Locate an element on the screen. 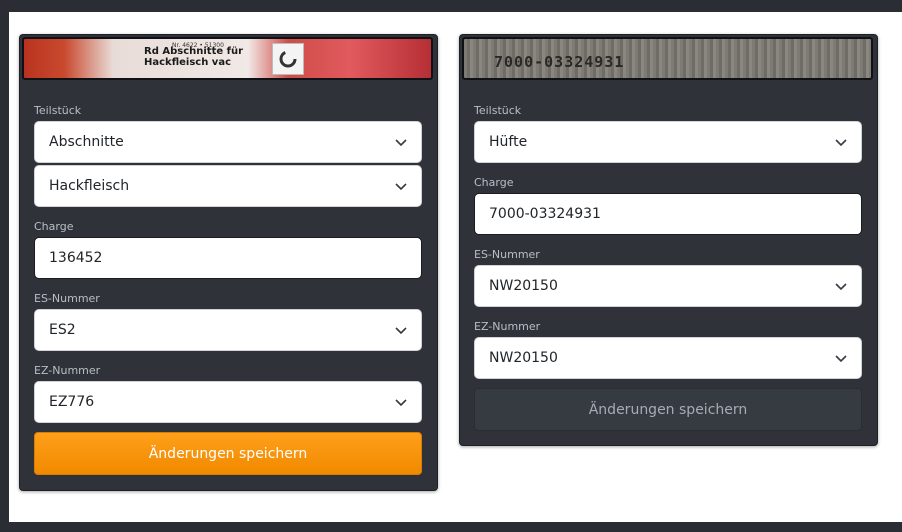  charge-value: 136452 is located at coordinates (76, 258).